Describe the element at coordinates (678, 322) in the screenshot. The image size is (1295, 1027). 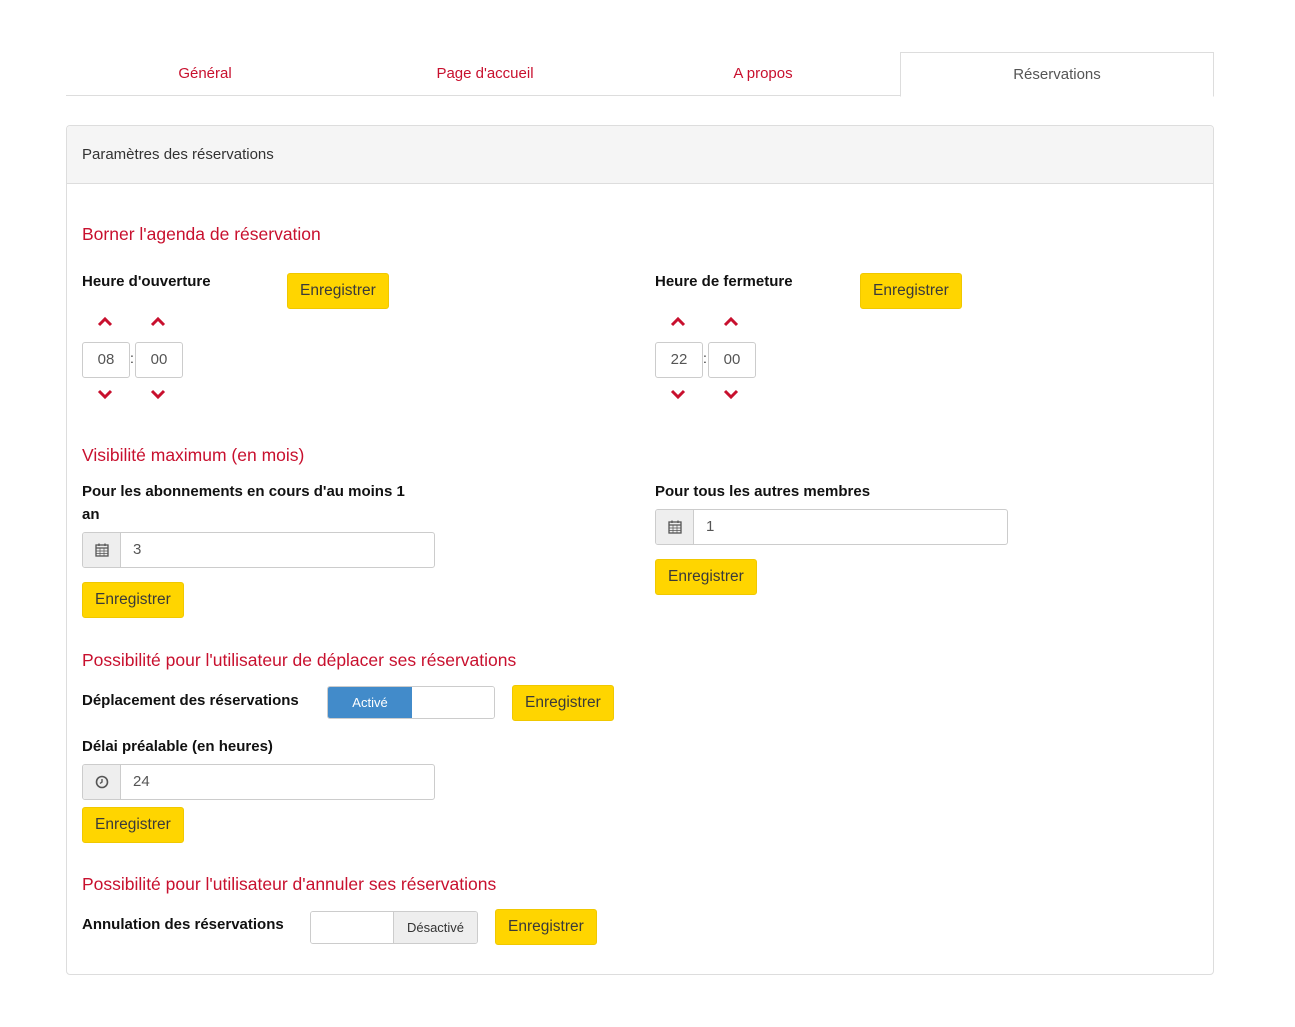
I see `closing-hour-up-icon` at that location.